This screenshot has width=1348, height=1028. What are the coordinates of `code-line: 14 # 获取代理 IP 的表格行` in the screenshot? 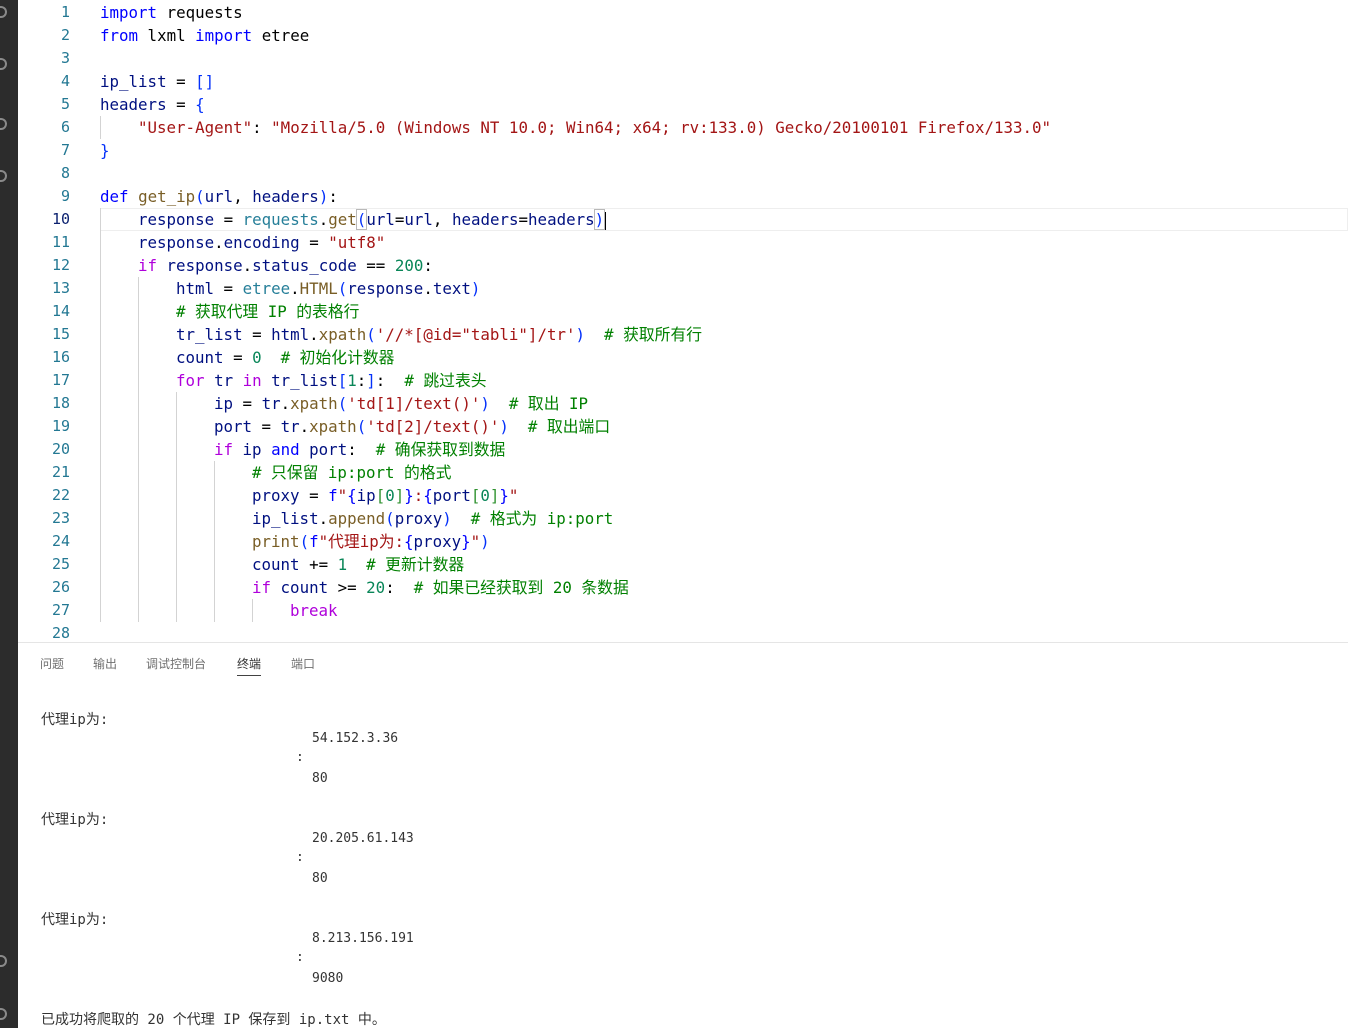 It's located at (683, 311).